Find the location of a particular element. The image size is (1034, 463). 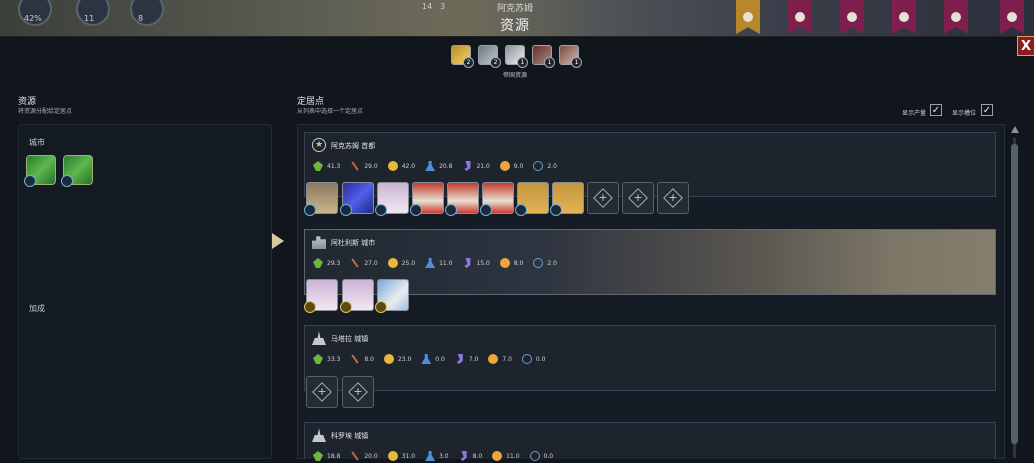

culture-value: 8.0 is located at coordinates (477, 456).